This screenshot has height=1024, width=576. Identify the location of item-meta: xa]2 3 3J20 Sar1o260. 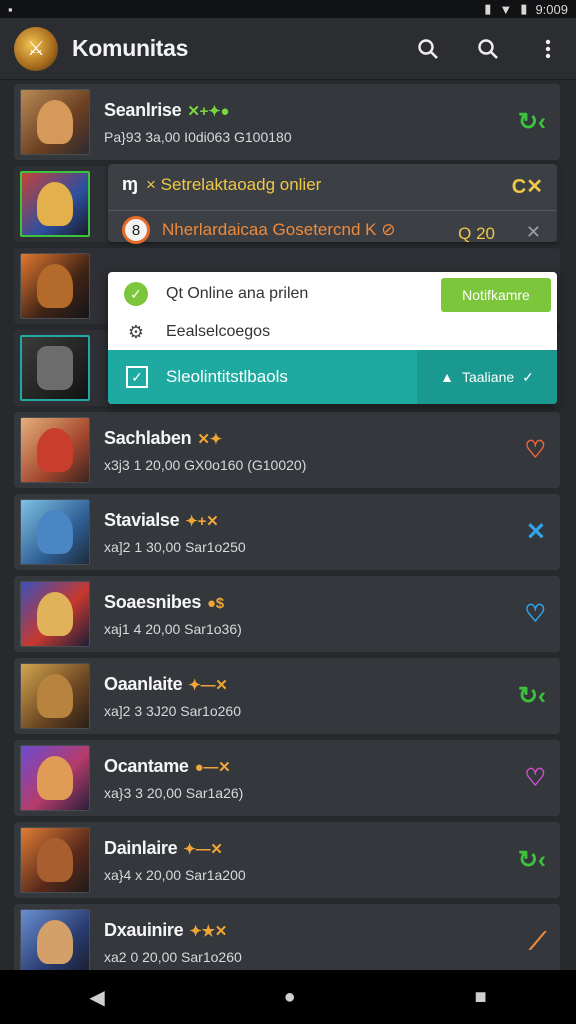
(172, 710).